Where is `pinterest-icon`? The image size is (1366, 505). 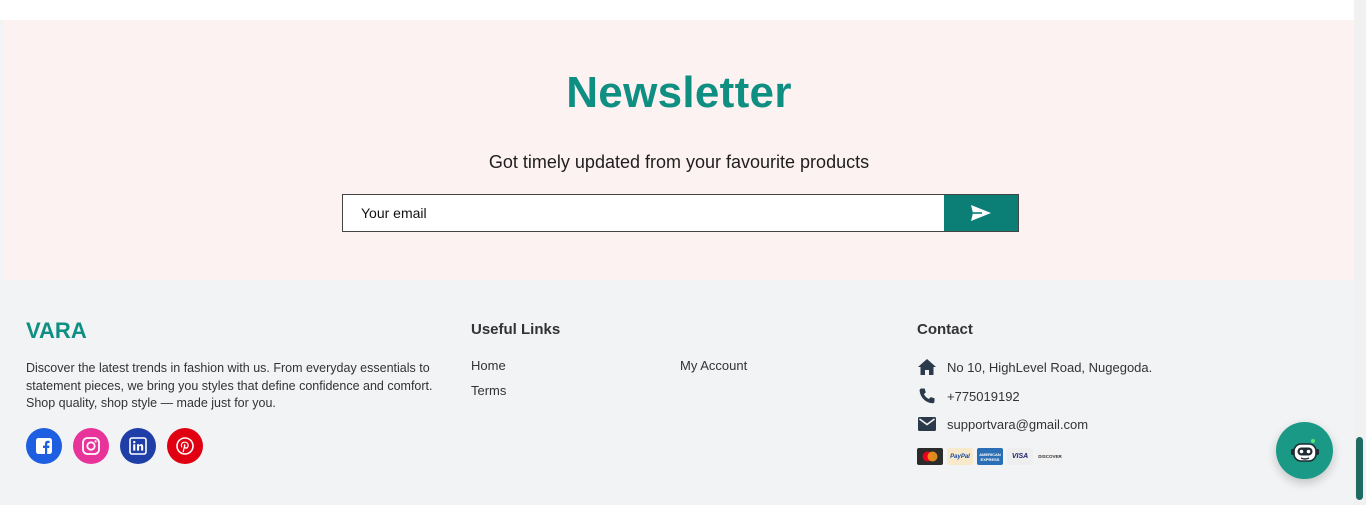 pinterest-icon is located at coordinates (185, 446).